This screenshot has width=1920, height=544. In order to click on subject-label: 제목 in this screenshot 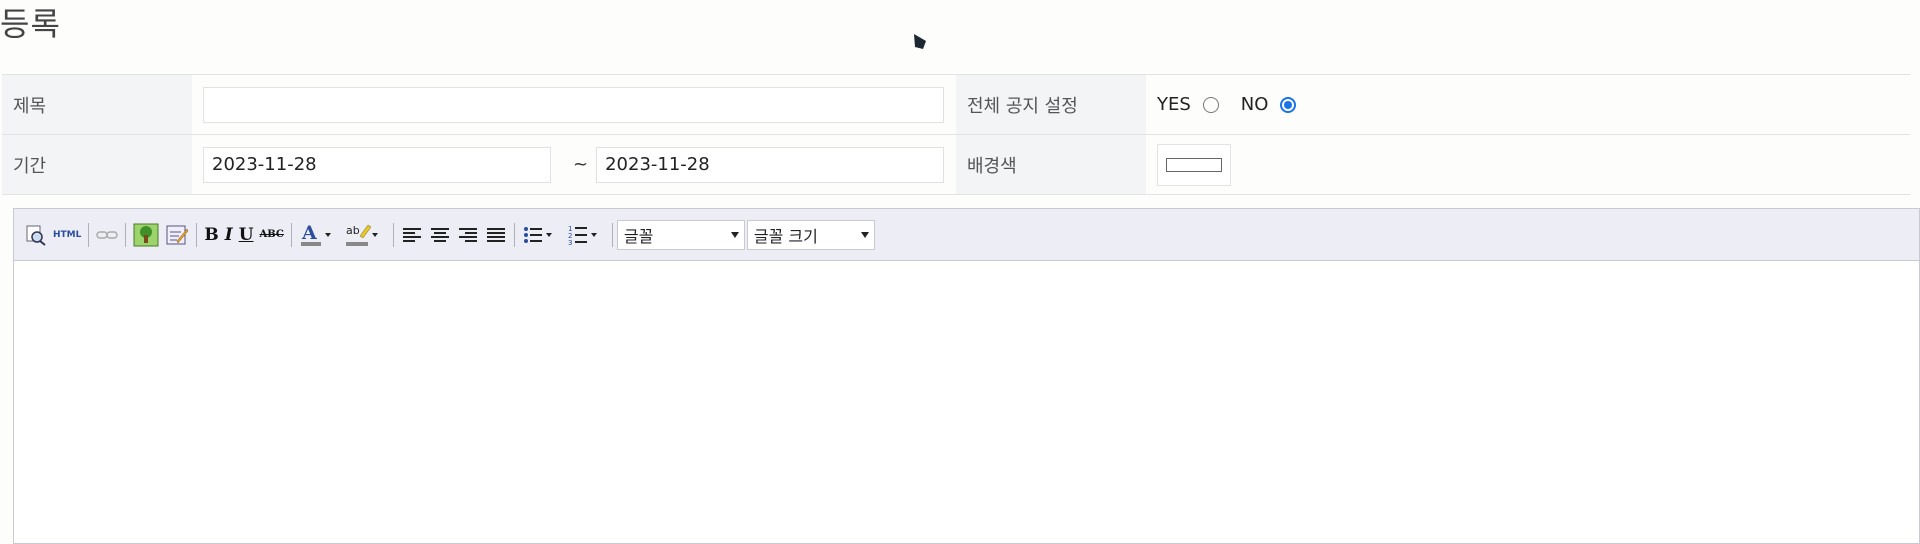, I will do `click(97, 104)`.